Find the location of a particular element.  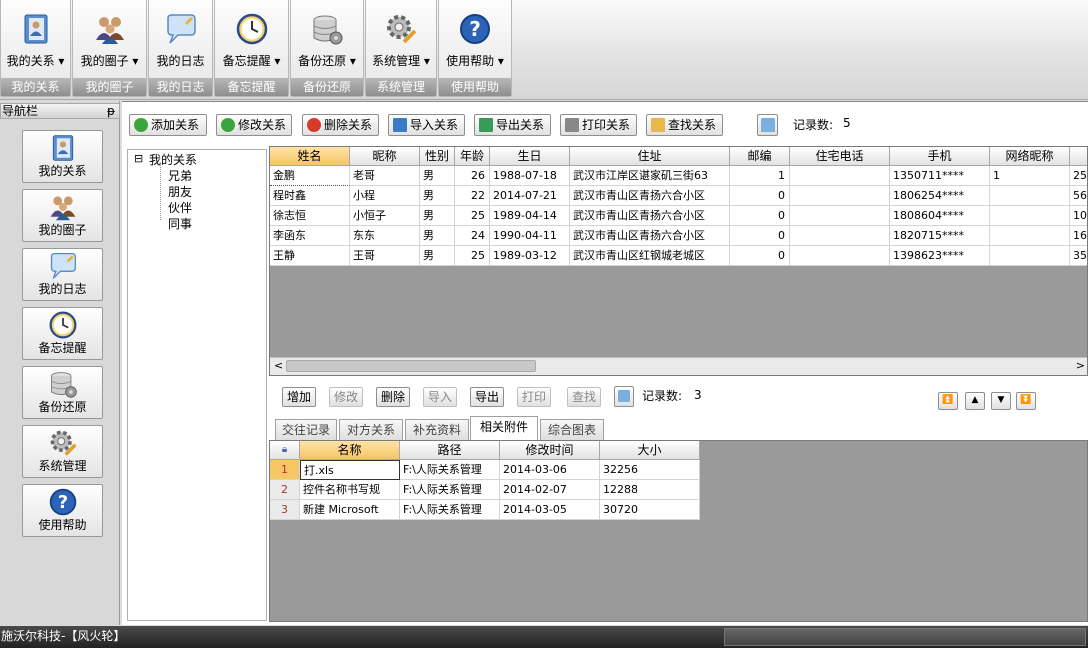

column-header: 修改时间 is located at coordinates (550, 450).